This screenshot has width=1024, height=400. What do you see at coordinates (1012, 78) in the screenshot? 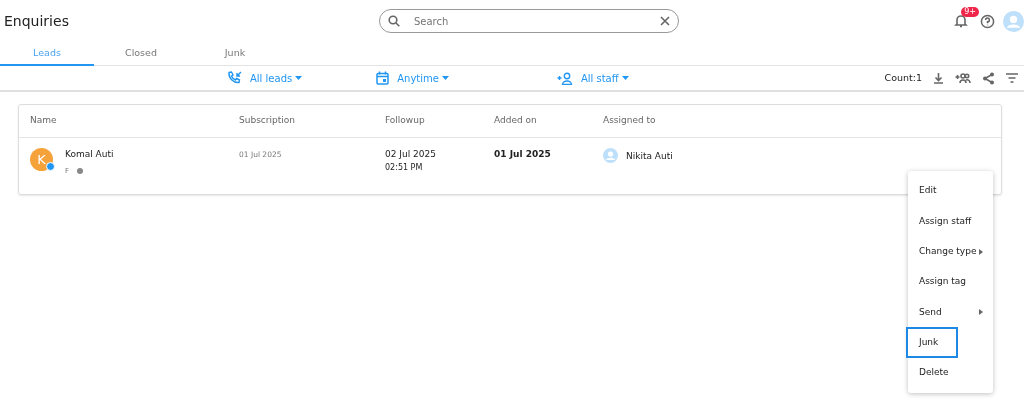
I see `filter-icon` at bounding box center [1012, 78].